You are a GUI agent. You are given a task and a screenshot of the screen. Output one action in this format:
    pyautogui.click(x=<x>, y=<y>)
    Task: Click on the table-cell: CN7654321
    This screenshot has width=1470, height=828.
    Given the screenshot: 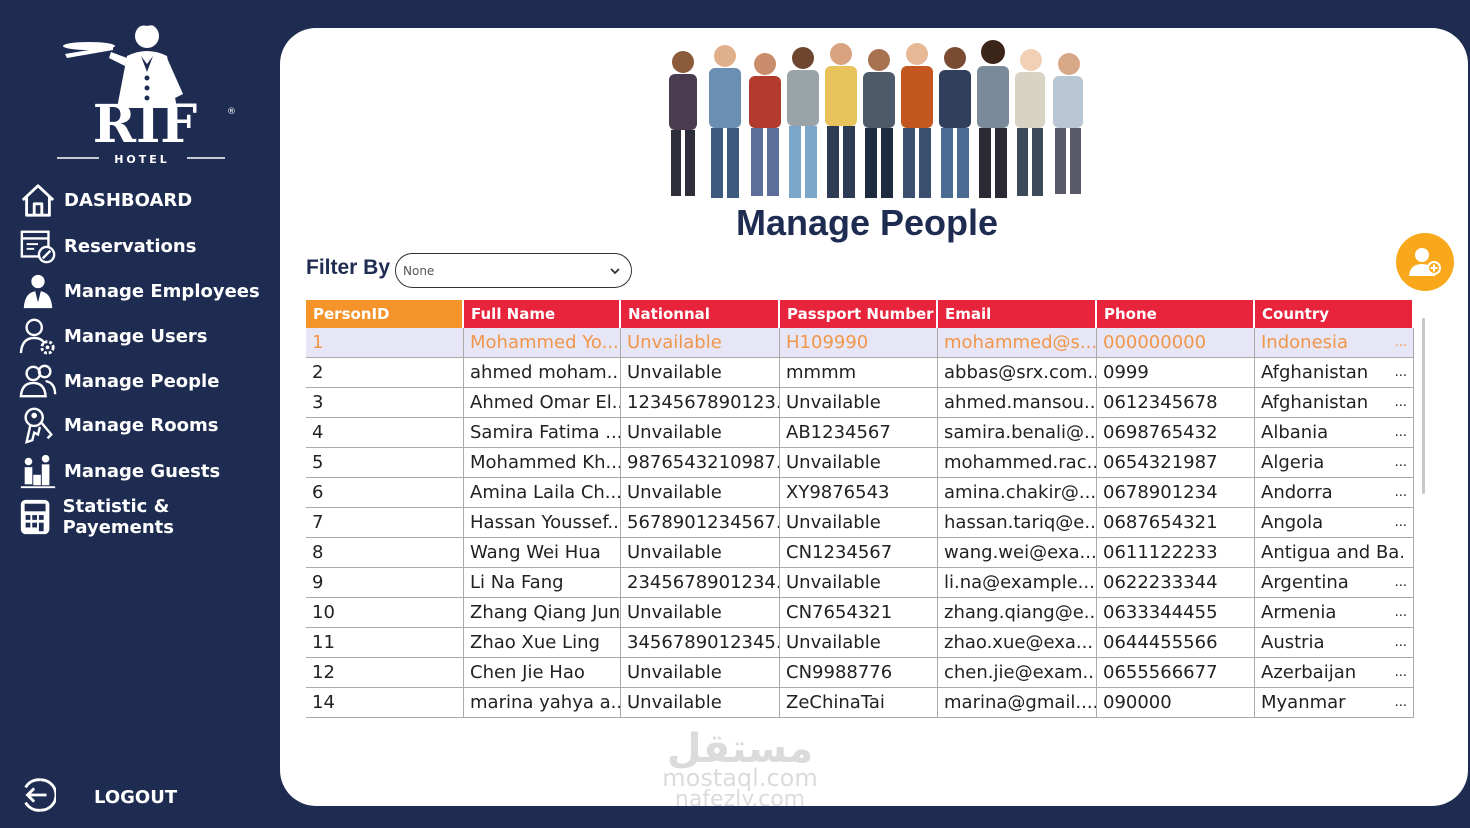 What is the action you would take?
    pyautogui.click(x=859, y=613)
    